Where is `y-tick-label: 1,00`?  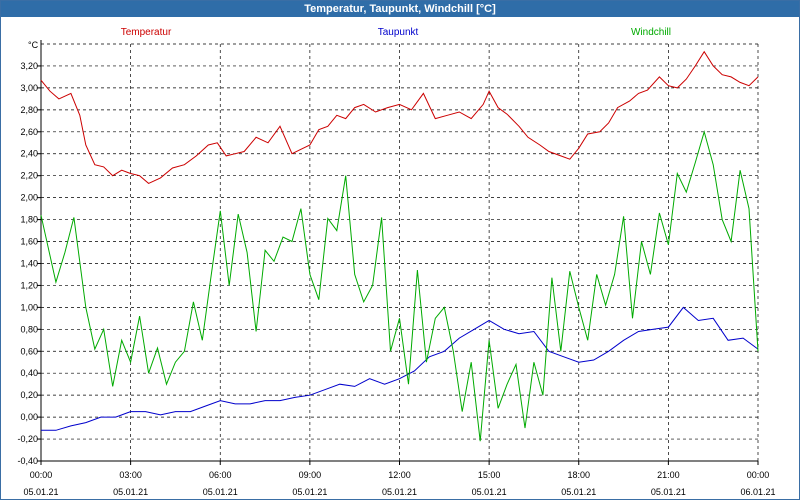 y-tick-label: 1,00 is located at coordinates (29, 307).